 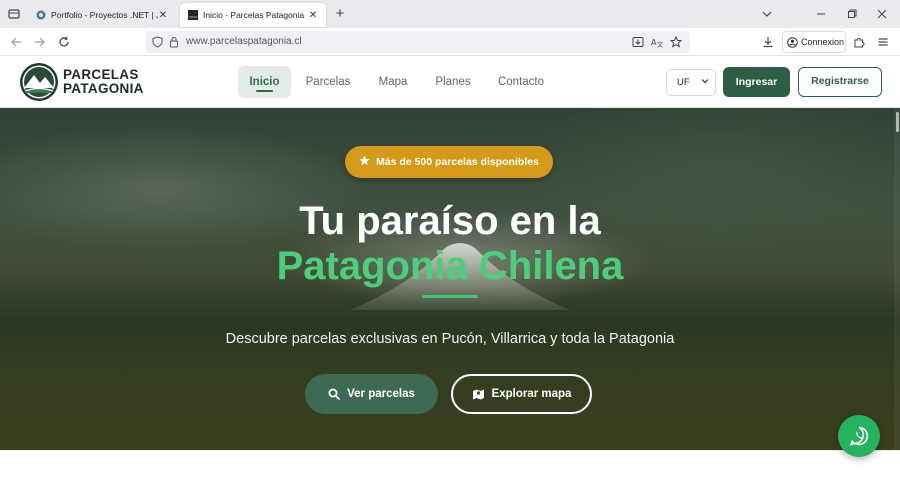 I want to click on portfolio-favicon-icon, so click(x=41, y=15).